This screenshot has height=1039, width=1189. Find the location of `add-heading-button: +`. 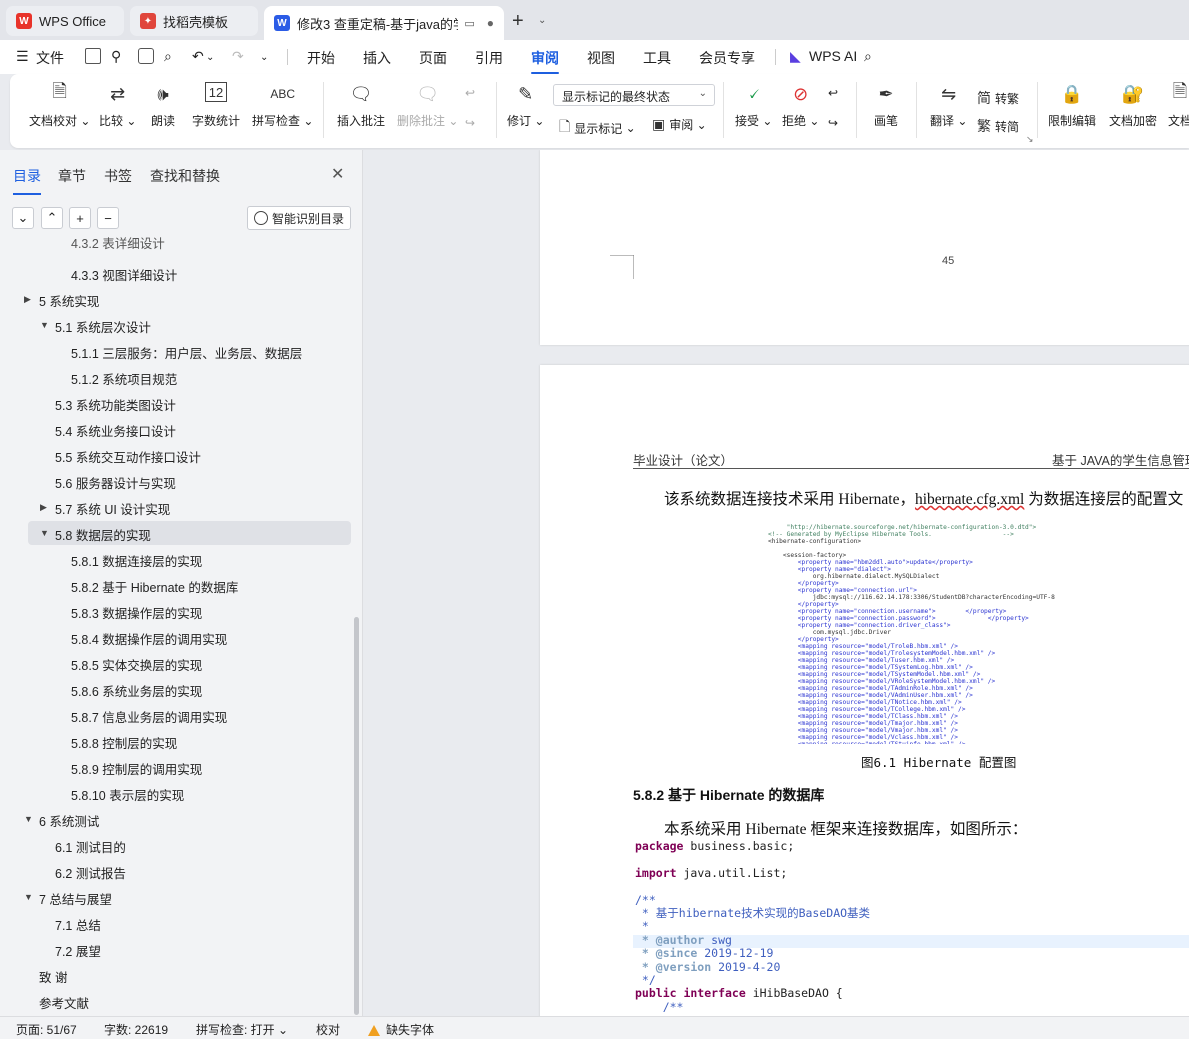

add-heading-button: + is located at coordinates (80, 218).